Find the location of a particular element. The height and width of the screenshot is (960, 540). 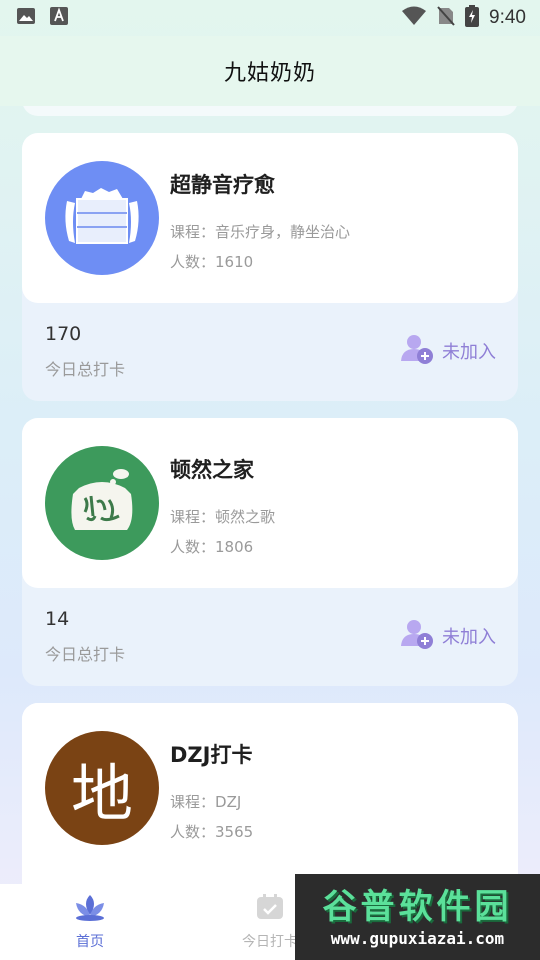

watermark-url: www.gupuxiazai.com is located at coordinates (417, 938).